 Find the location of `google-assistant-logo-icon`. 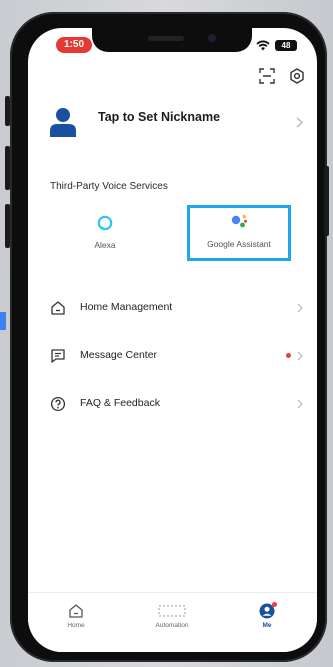

google-assistant-logo-icon is located at coordinates (239, 221).